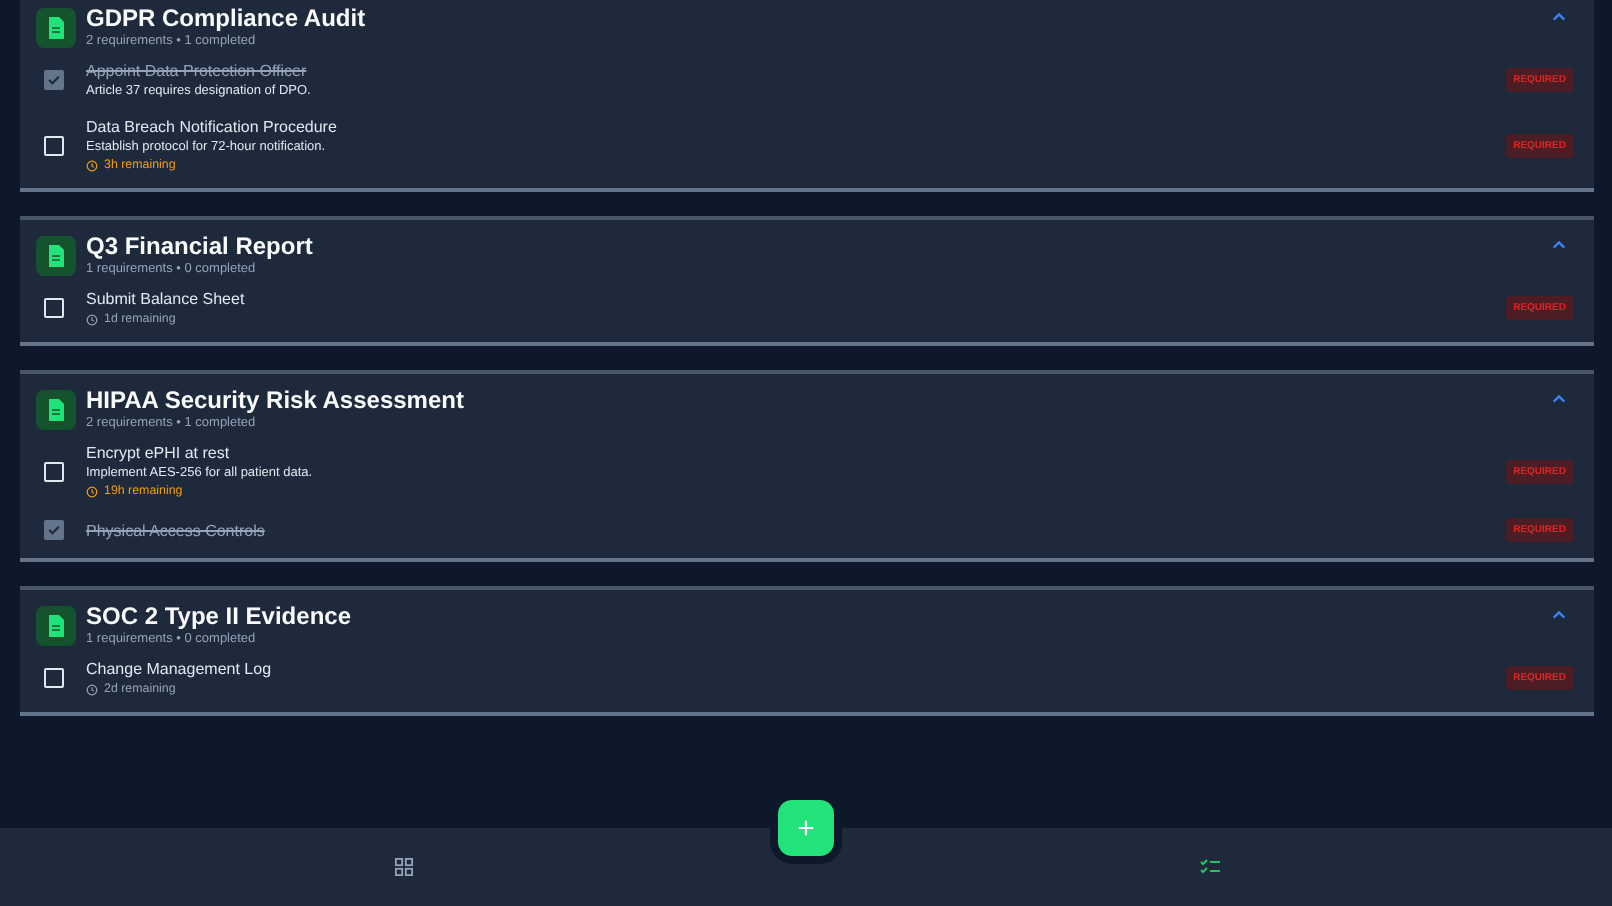 Image resolution: width=1612 pixels, height=906 pixels. I want to click on requirement-title: Physical Access Controls, so click(175, 530).